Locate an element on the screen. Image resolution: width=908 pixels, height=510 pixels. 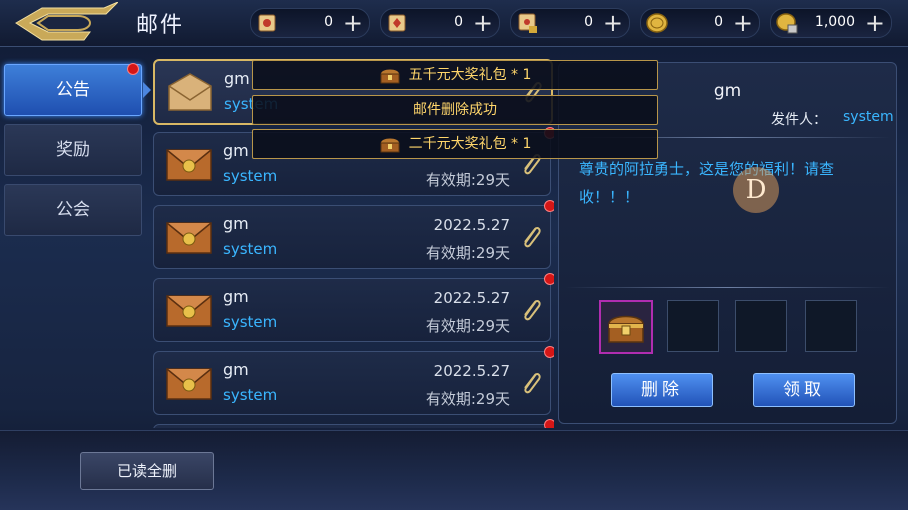
locked-gold-icon is located at coordinates (787, 23).